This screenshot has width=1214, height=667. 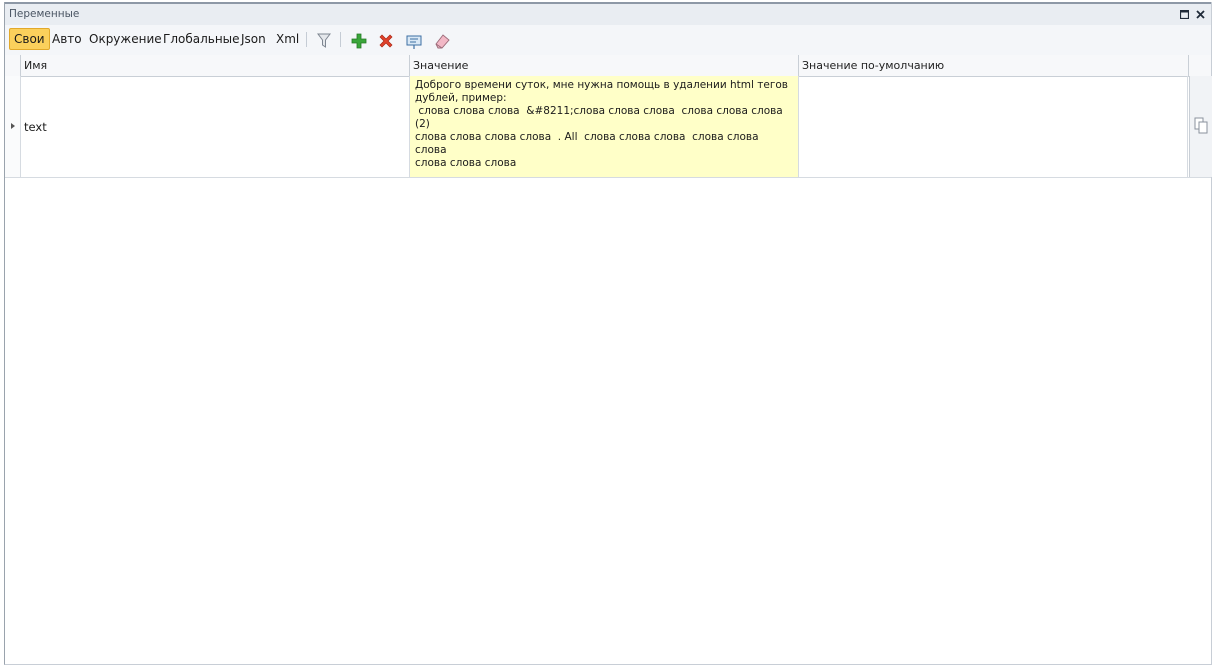 I want to click on row-indicator, so click(x=13, y=126).